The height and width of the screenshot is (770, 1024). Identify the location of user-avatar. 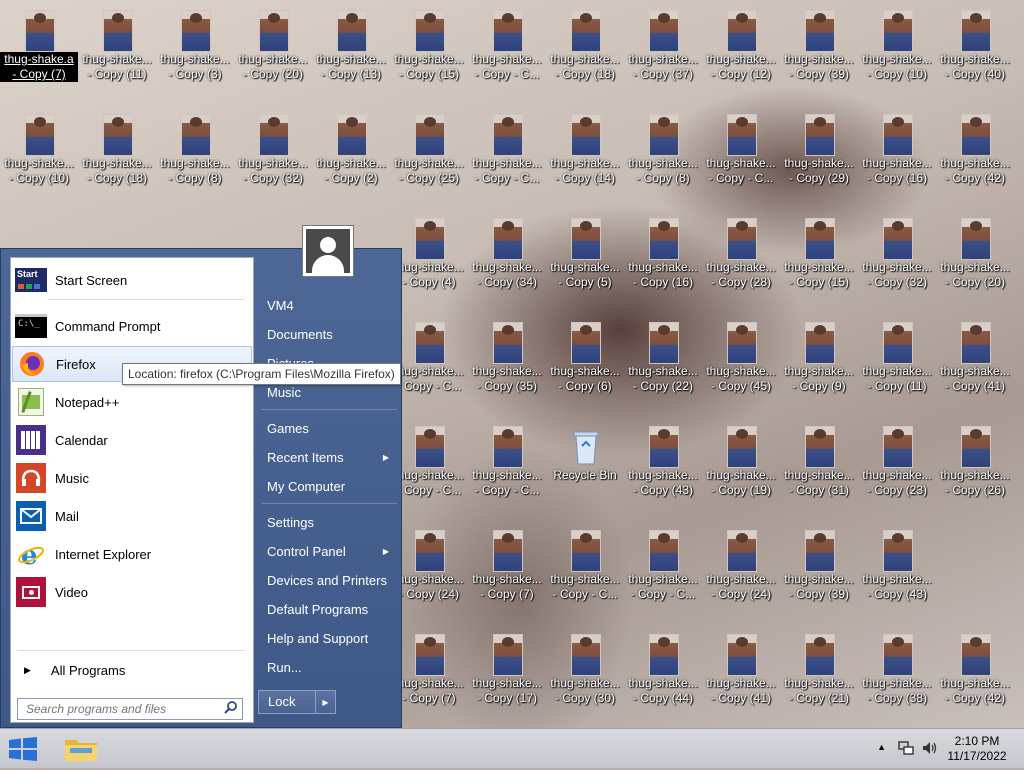
(328, 251).